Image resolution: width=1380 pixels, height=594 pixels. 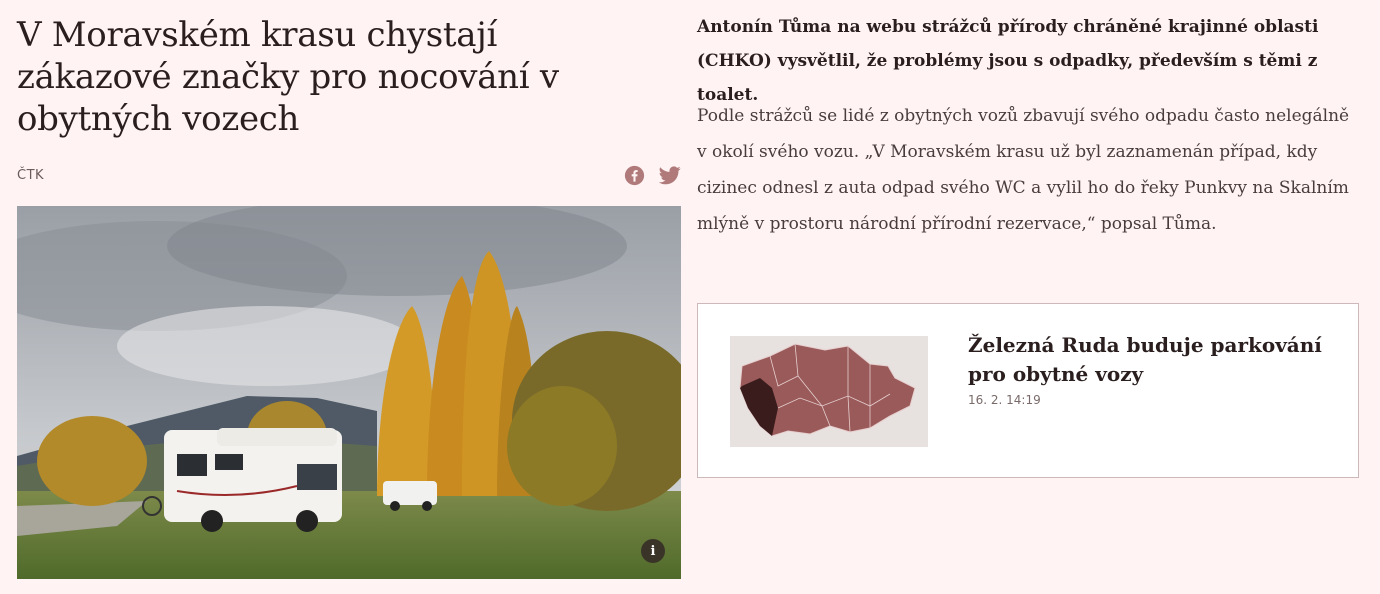 What do you see at coordinates (653, 551) in the screenshot?
I see `photo-info-button: i` at bounding box center [653, 551].